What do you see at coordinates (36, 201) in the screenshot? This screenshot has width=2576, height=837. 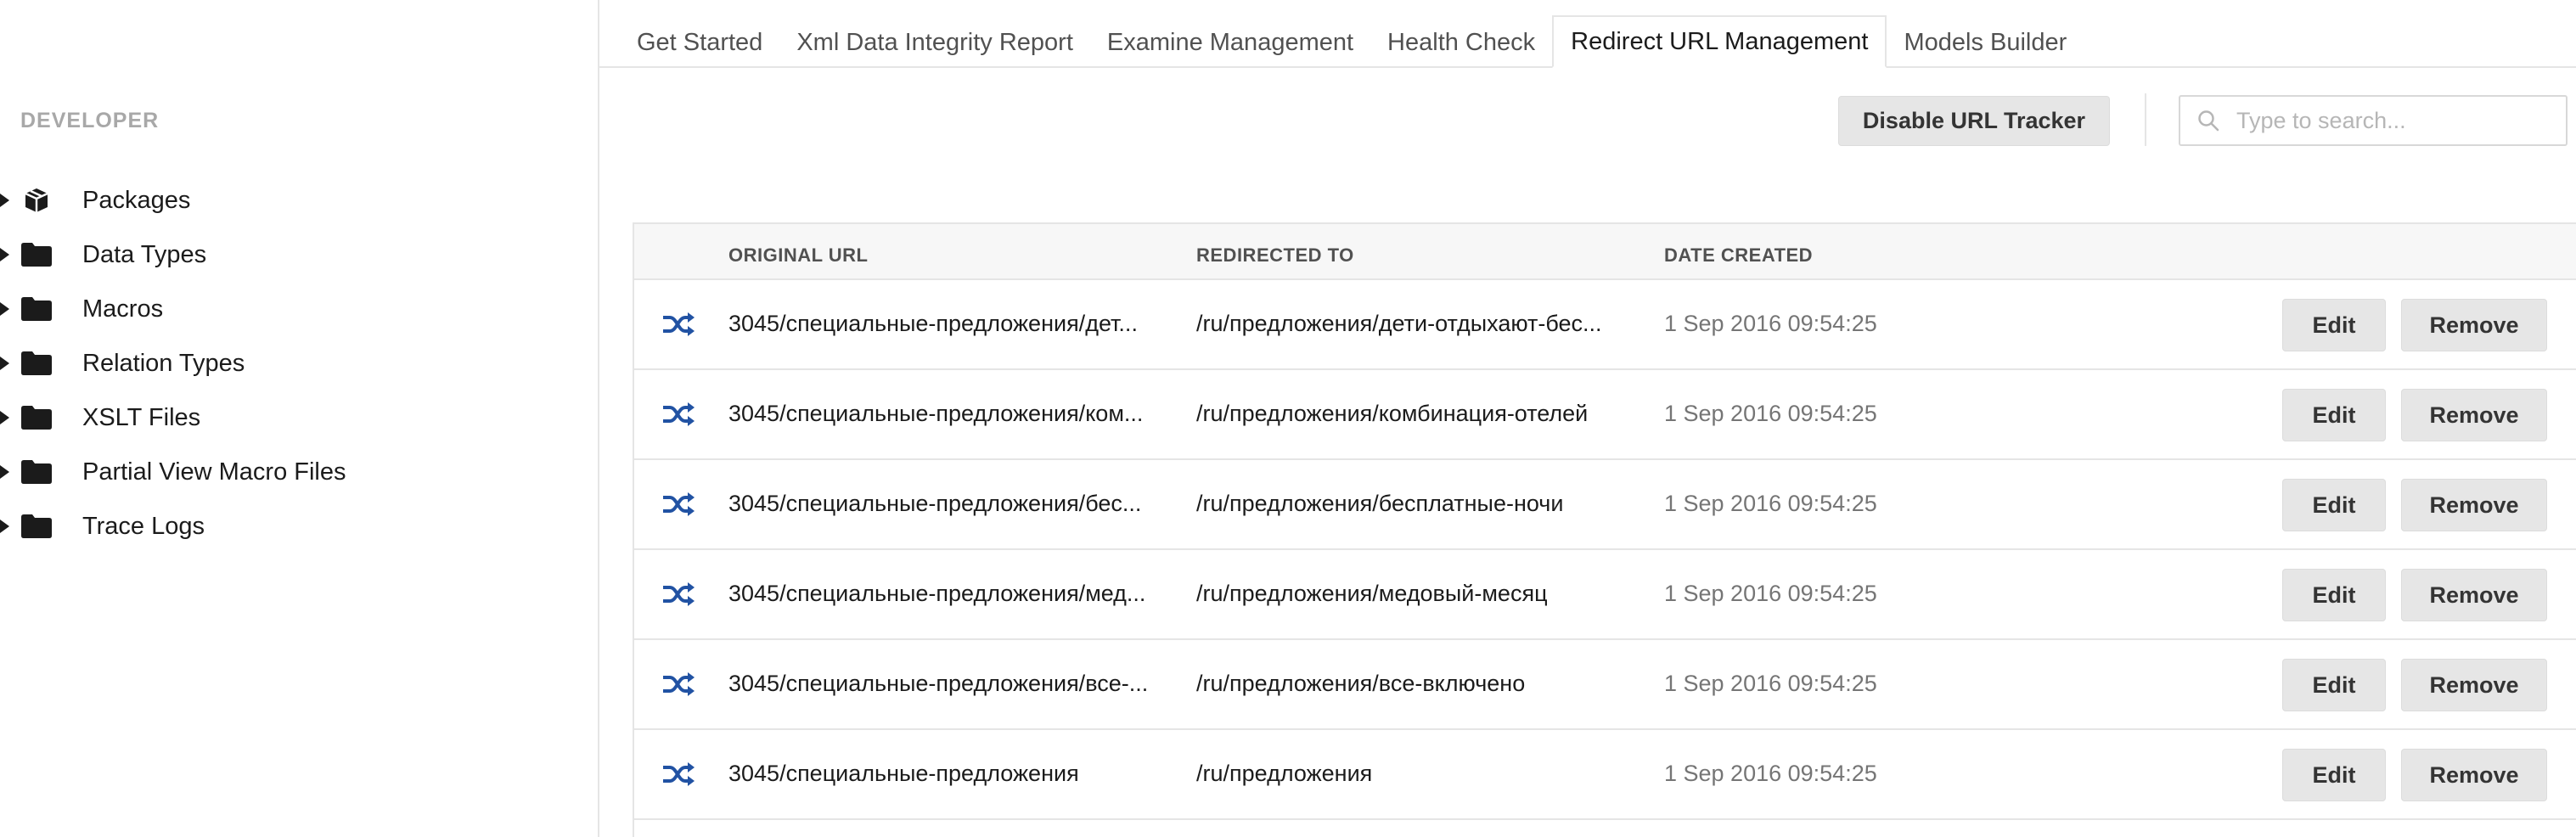 I see `package-icon` at bounding box center [36, 201].